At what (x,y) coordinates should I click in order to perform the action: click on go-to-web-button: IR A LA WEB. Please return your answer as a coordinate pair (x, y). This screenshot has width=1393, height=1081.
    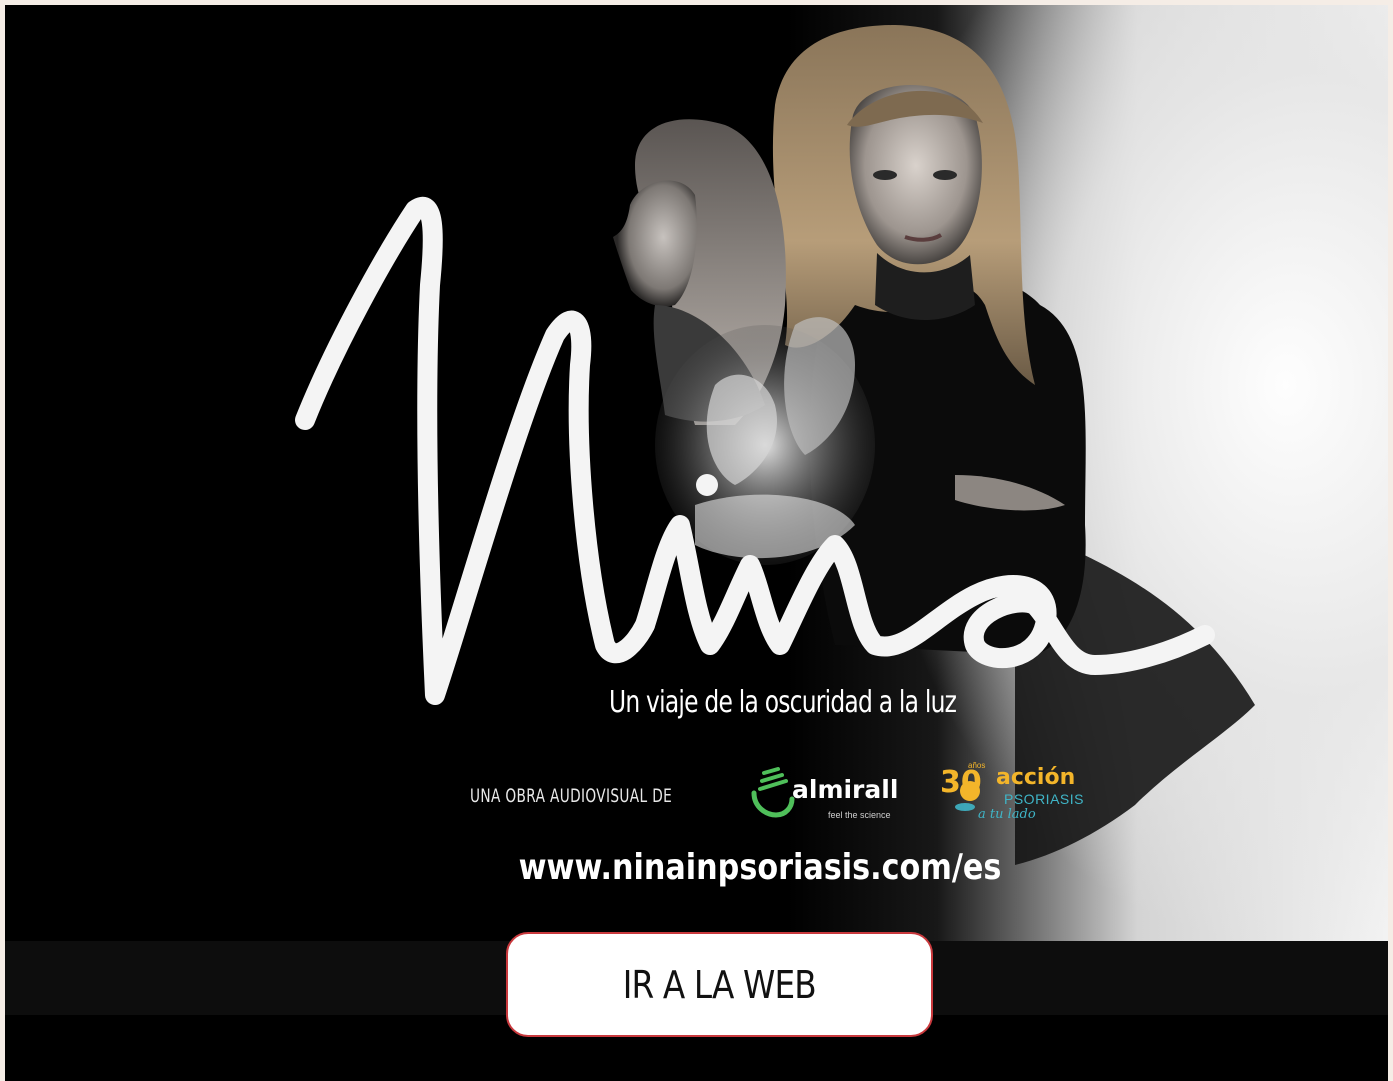
    Looking at the image, I should click on (719, 984).